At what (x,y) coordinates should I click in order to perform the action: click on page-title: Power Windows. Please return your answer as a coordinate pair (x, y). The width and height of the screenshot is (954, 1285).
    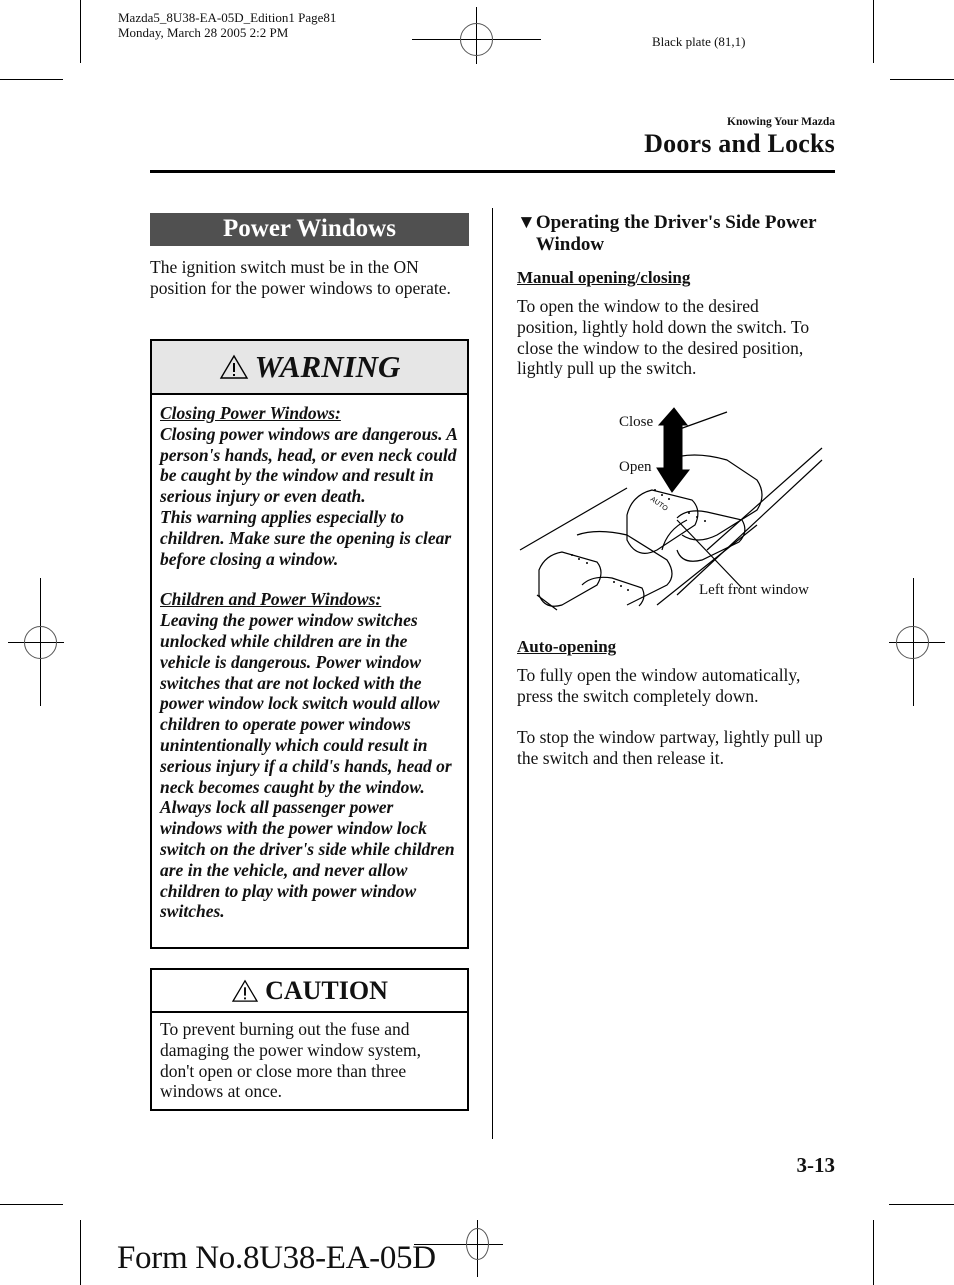
    Looking at the image, I should click on (309, 229).